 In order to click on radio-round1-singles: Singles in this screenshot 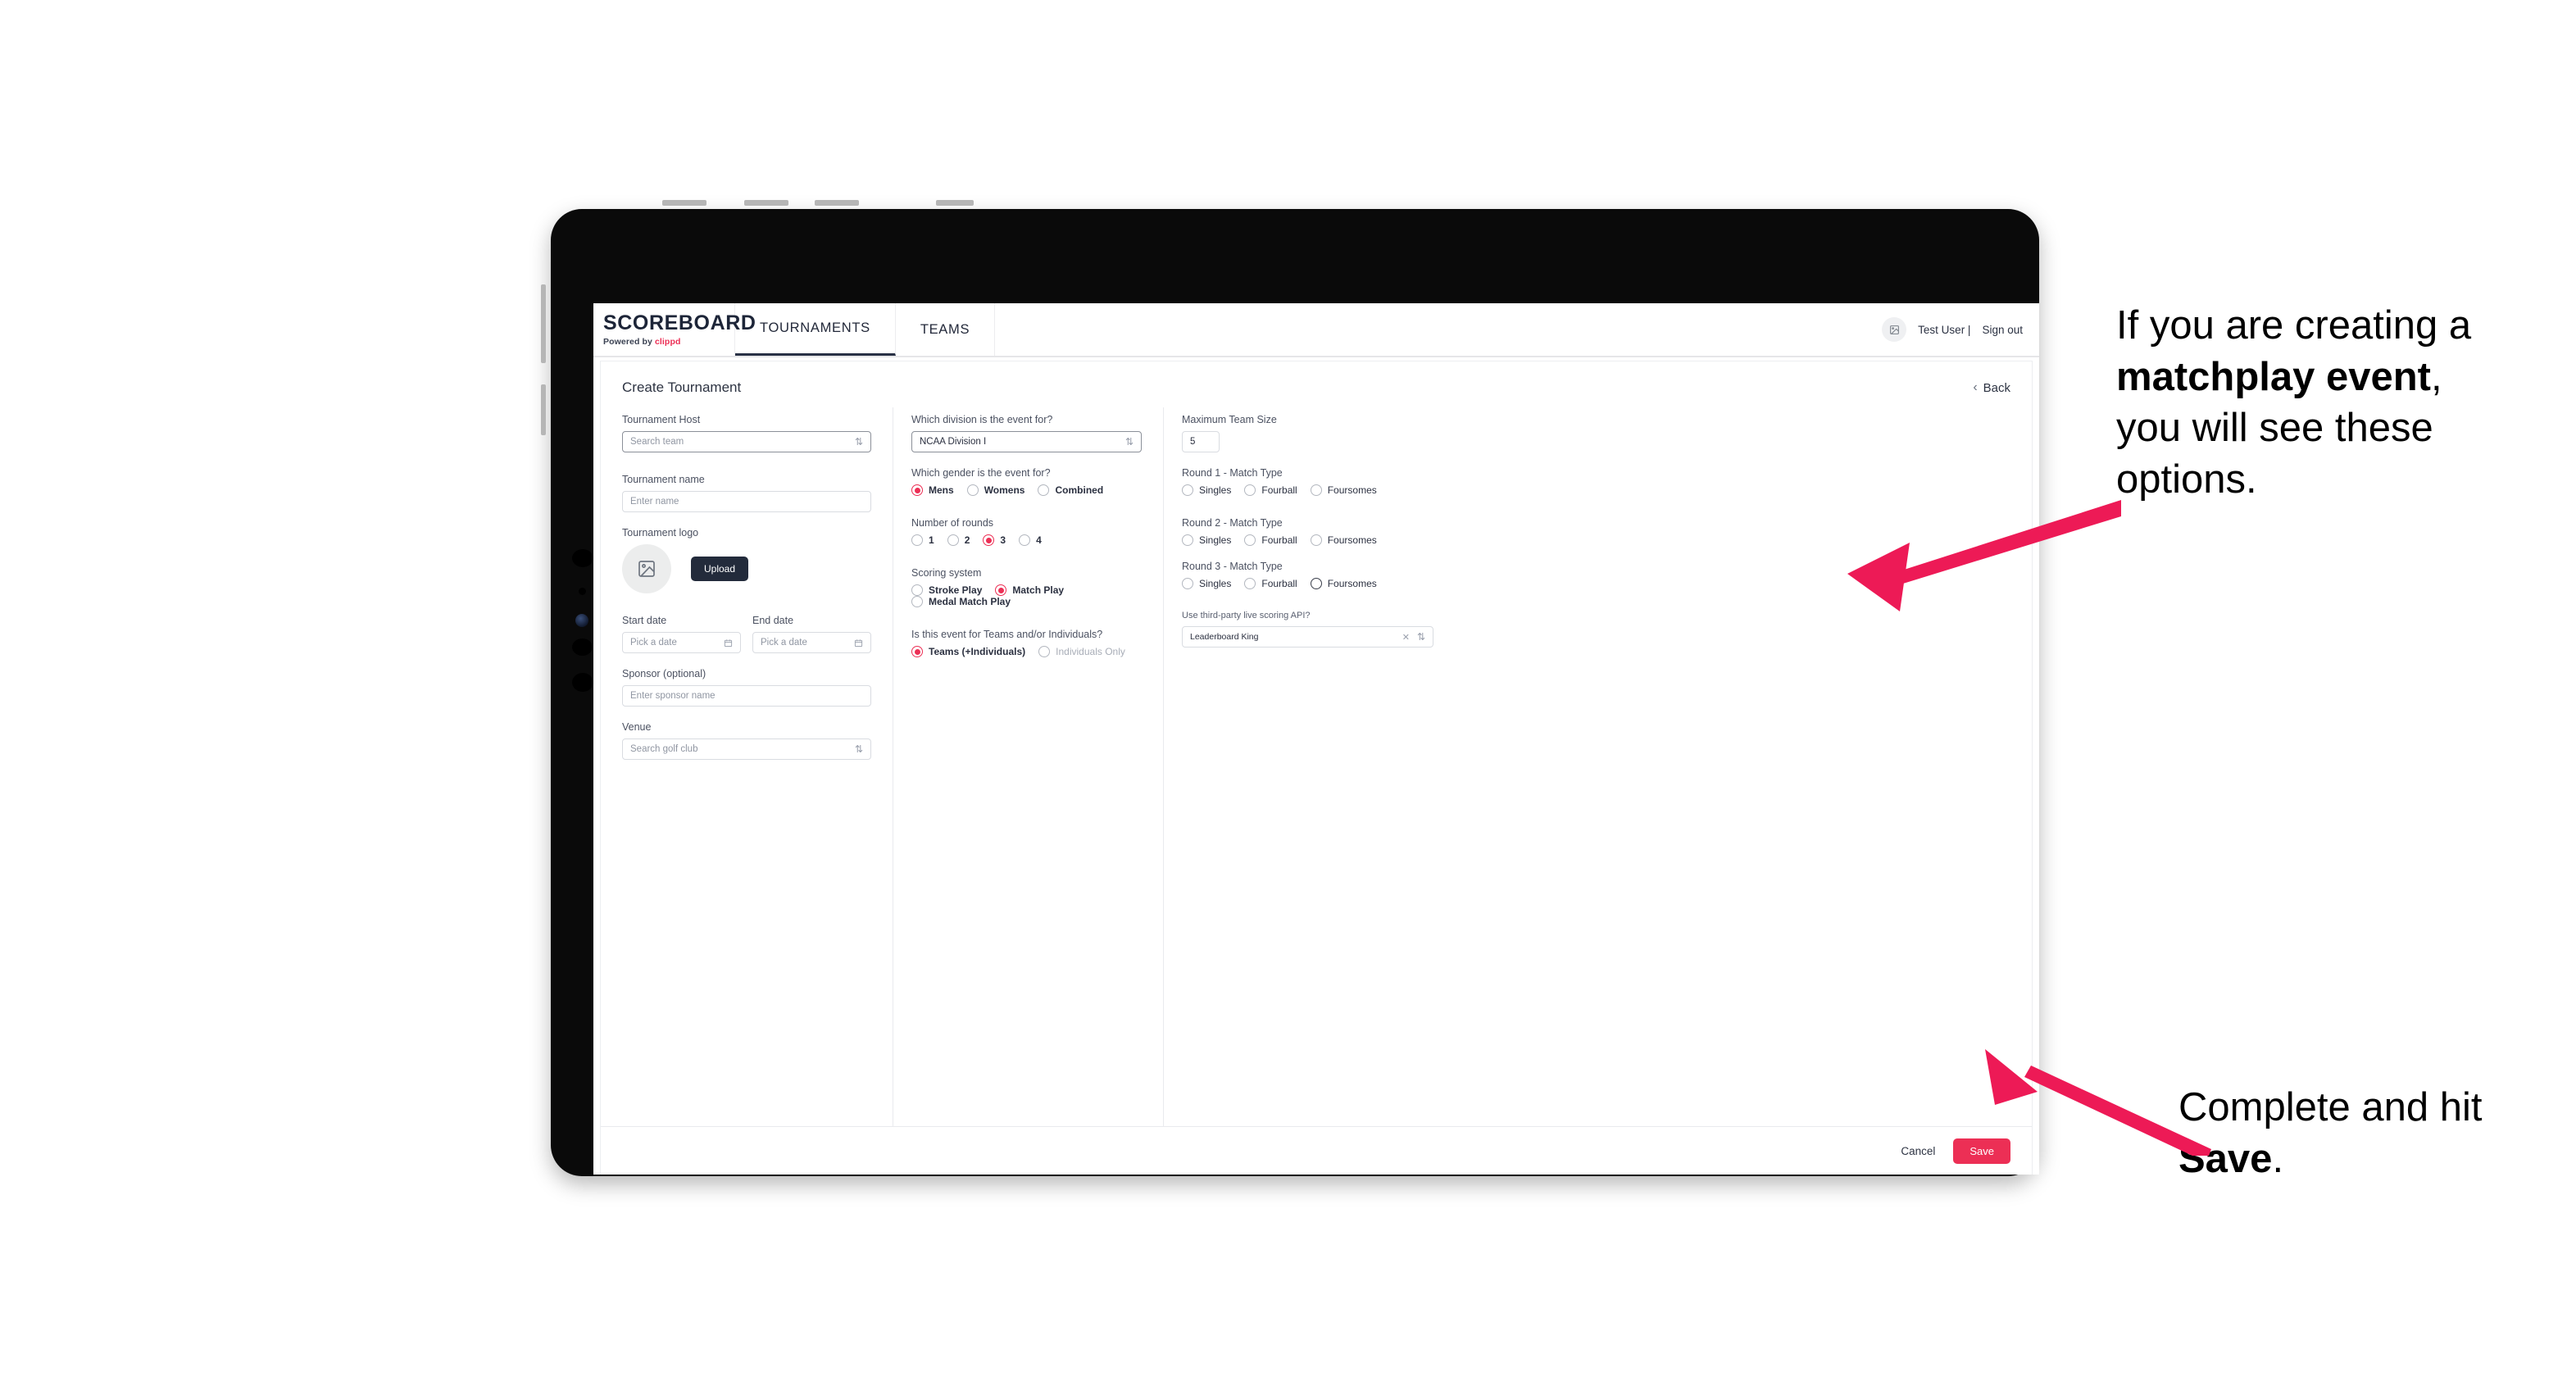, I will do `click(1206, 490)`.